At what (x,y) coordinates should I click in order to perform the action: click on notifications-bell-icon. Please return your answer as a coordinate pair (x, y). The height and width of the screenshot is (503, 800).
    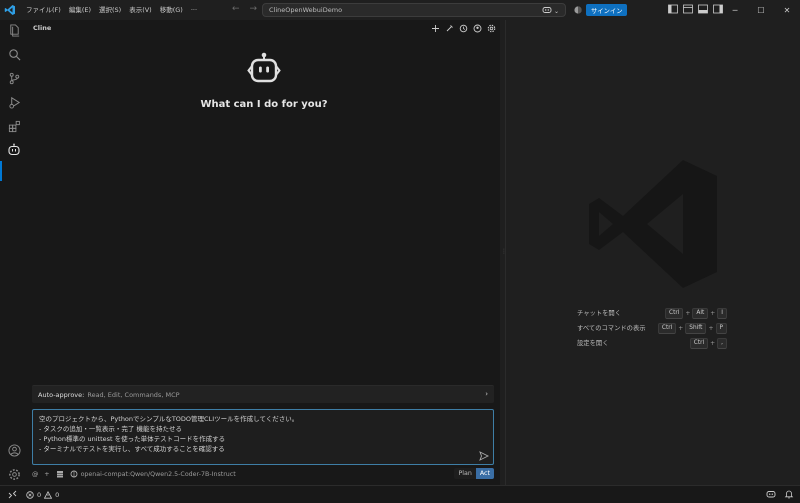
    Looking at the image, I should click on (789, 495).